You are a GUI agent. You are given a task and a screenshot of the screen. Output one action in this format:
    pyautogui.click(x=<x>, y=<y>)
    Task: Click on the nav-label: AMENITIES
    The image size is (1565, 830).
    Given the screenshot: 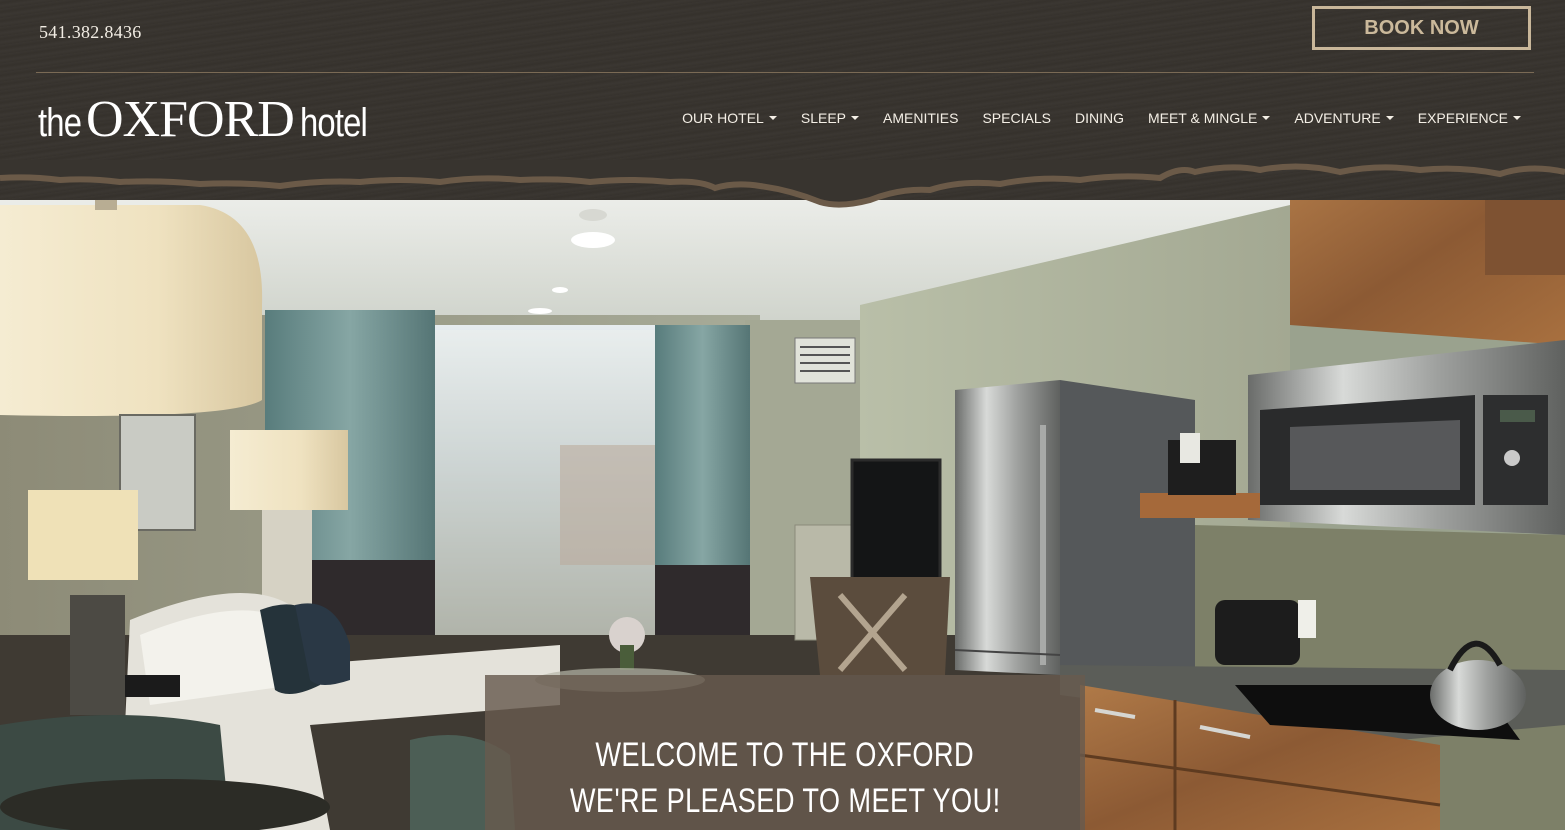 What is the action you would take?
    pyautogui.click(x=921, y=118)
    